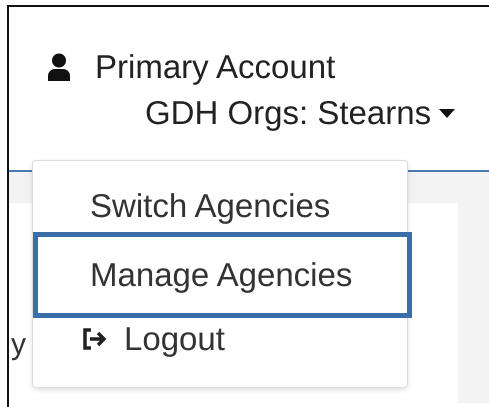 The height and width of the screenshot is (407, 489). Describe the element at coordinates (59, 67) in the screenshot. I see `user-icon` at that location.